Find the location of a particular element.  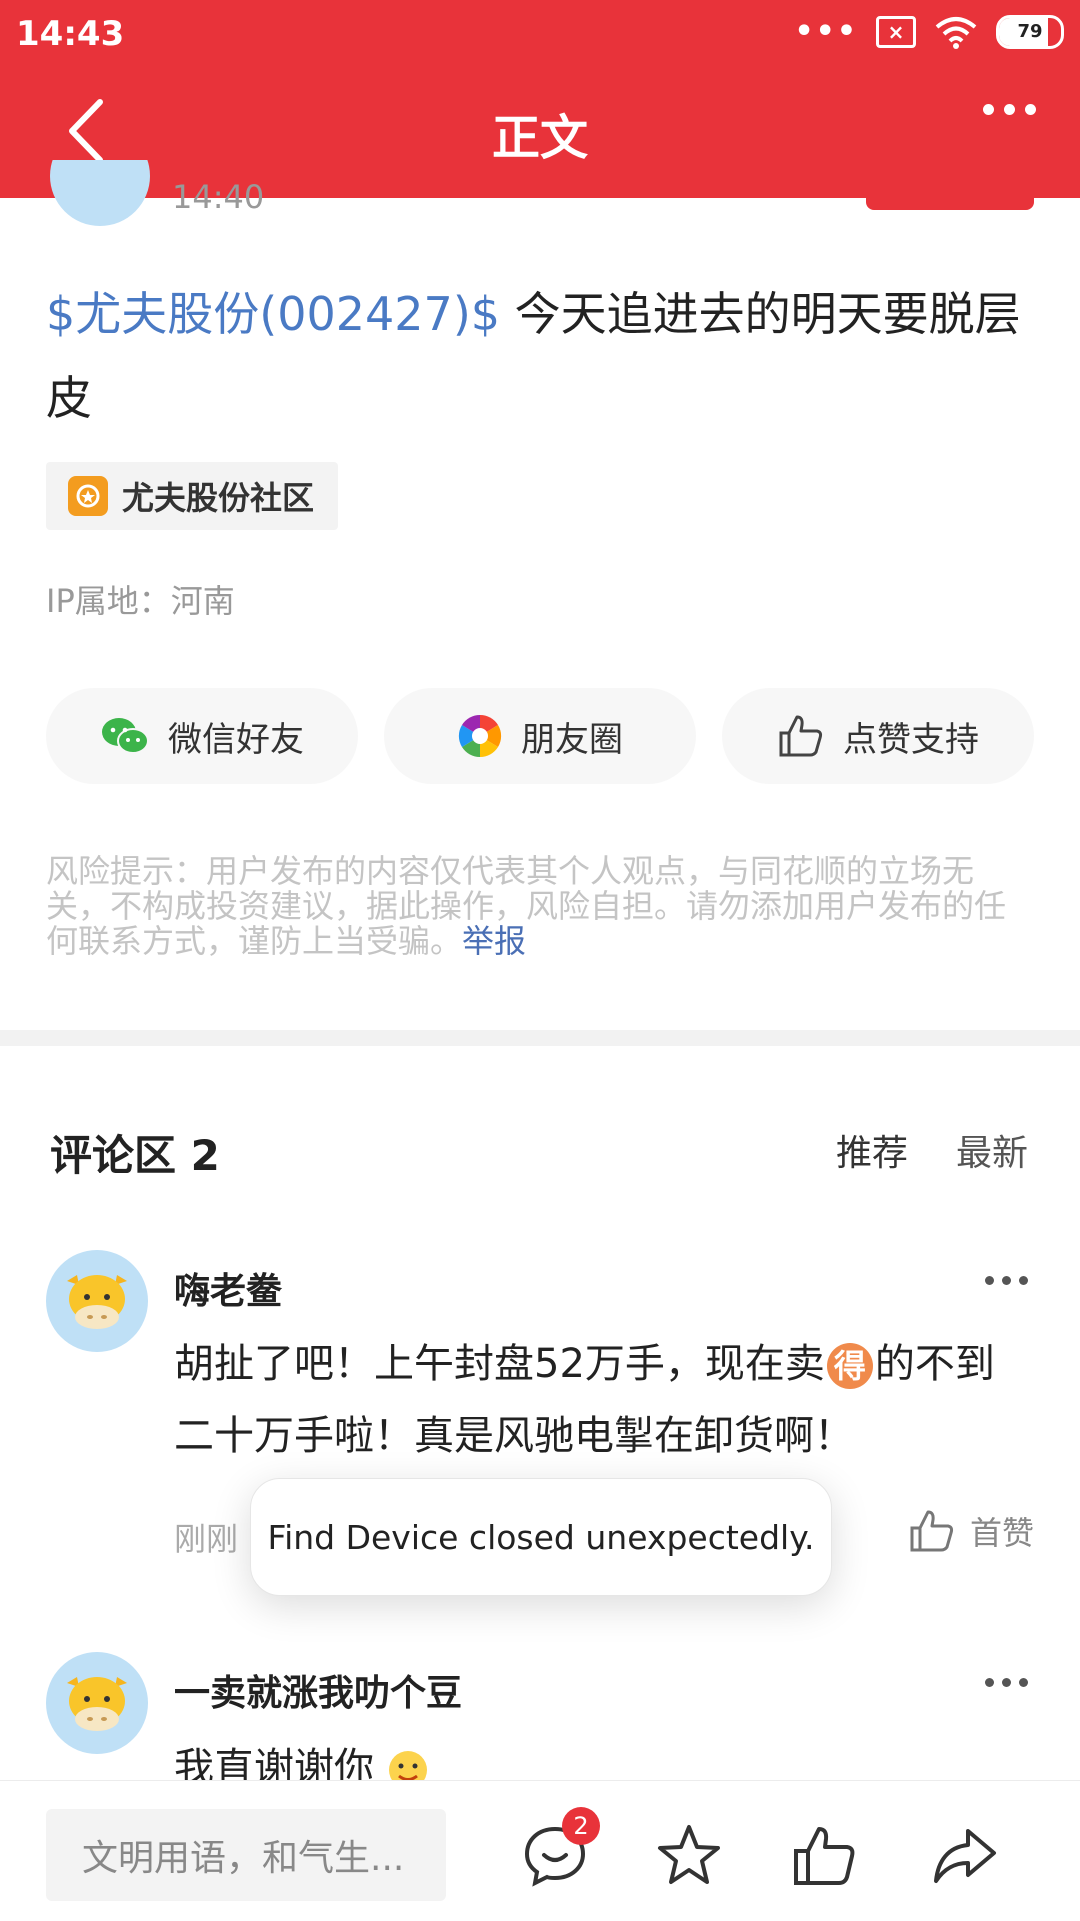

like-support-button: 点赞支持 is located at coordinates (878, 736).